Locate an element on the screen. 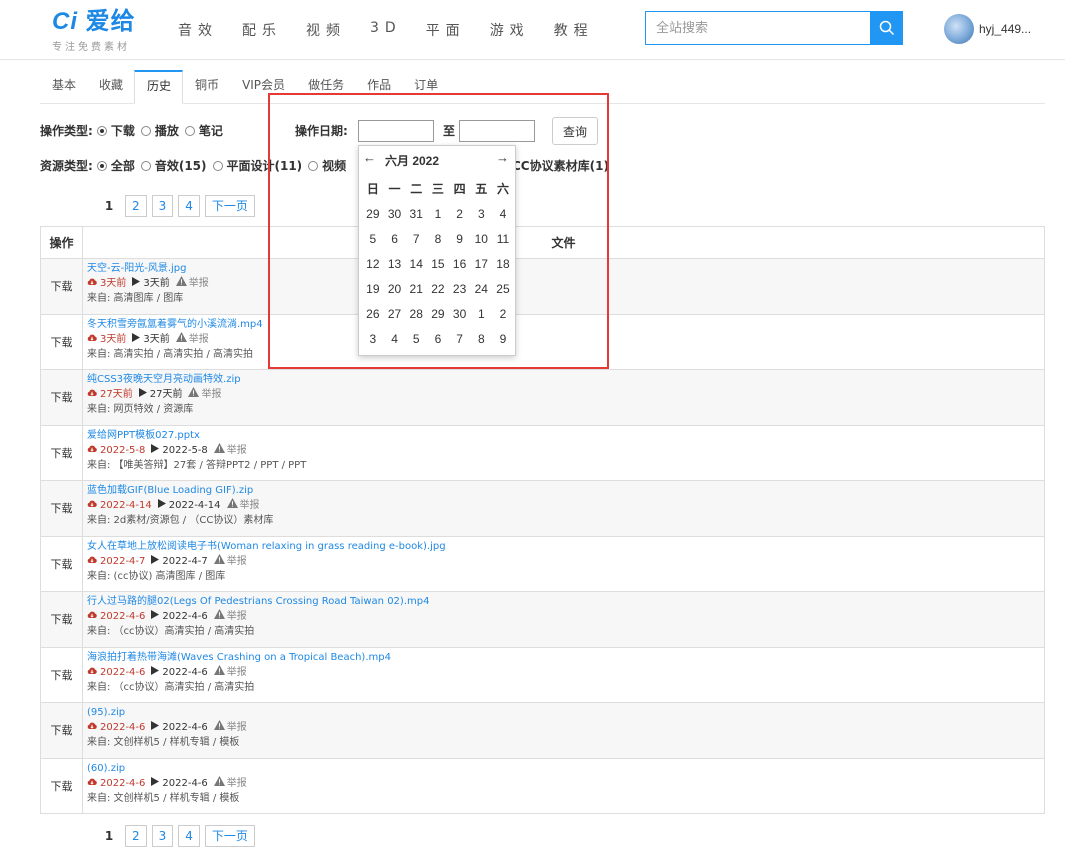 The height and width of the screenshot is (857, 1065). file-name-link: (95).zip is located at coordinates (565, 712).